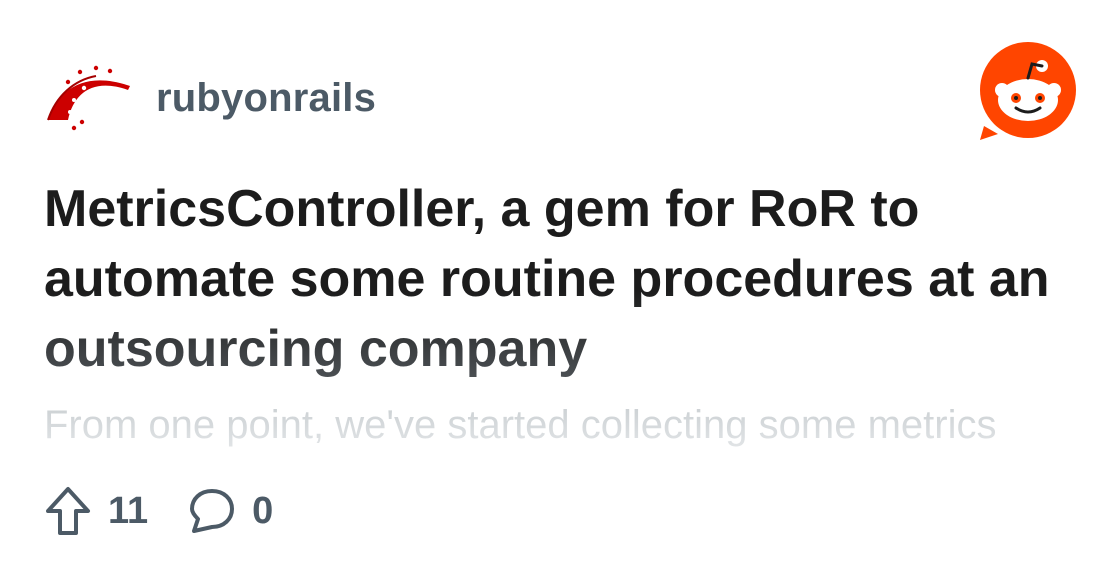 This screenshot has width=1120, height=584. What do you see at coordinates (263, 510) in the screenshot?
I see `comment-count: 0` at bounding box center [263, 510].